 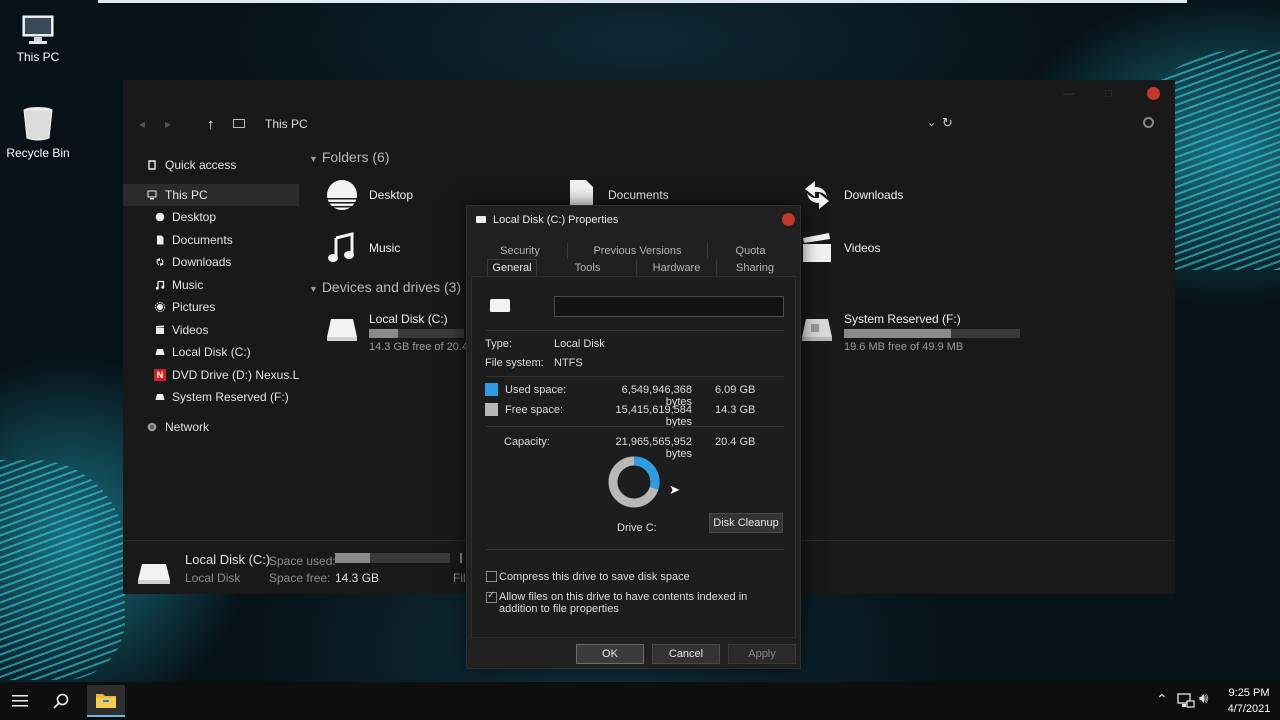 I want to click on drive-usage-bar, so click(x=416, y=333).